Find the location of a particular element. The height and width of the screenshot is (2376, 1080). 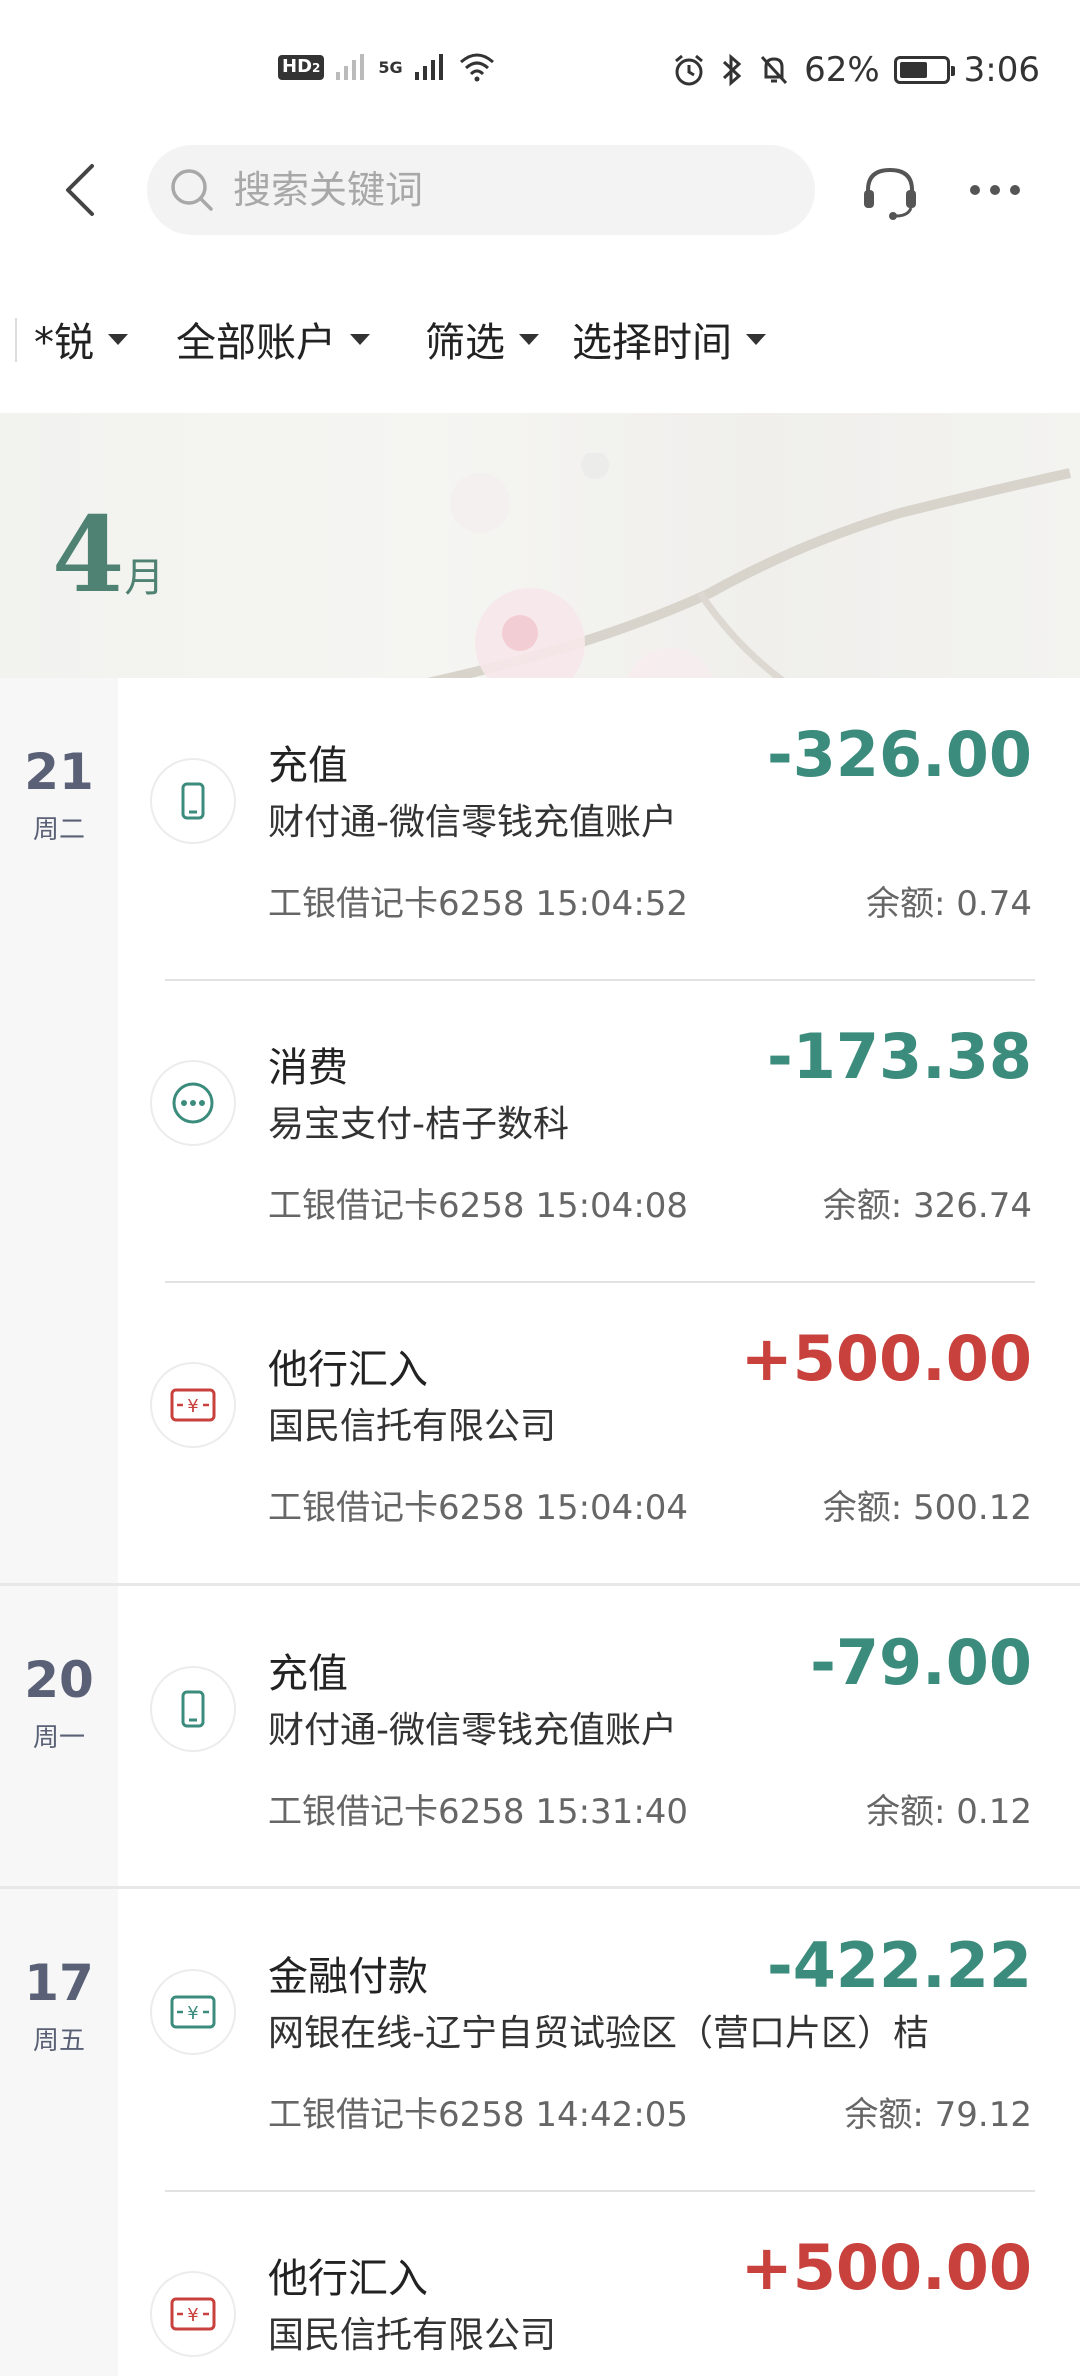

blossom-branch-illustration is located at coordinates (749, 565).